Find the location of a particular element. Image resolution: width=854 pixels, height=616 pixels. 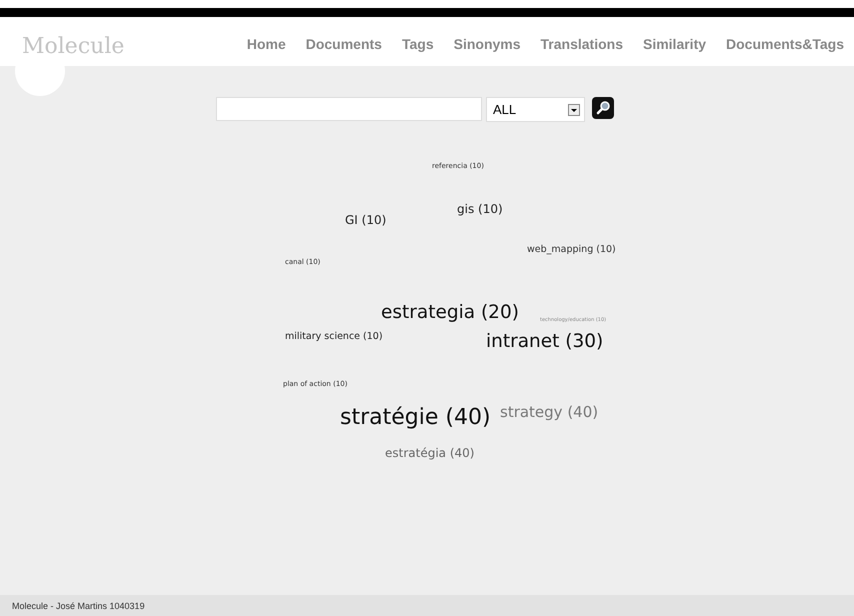

nav-link: Home is located at coordinates (266, 44).